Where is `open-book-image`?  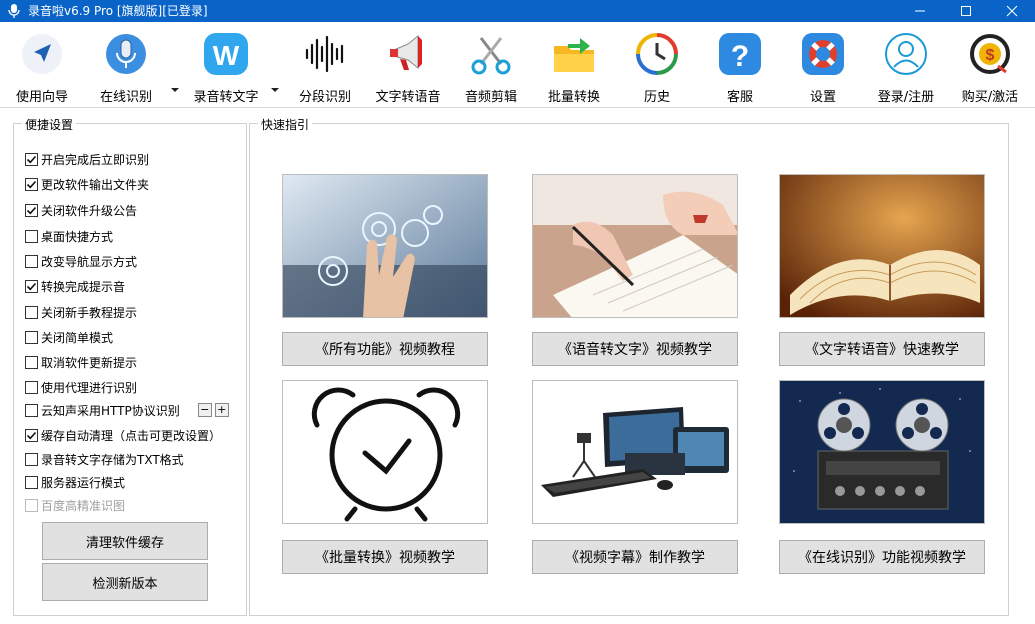 open-book-image is located at coordinates (882, 246).